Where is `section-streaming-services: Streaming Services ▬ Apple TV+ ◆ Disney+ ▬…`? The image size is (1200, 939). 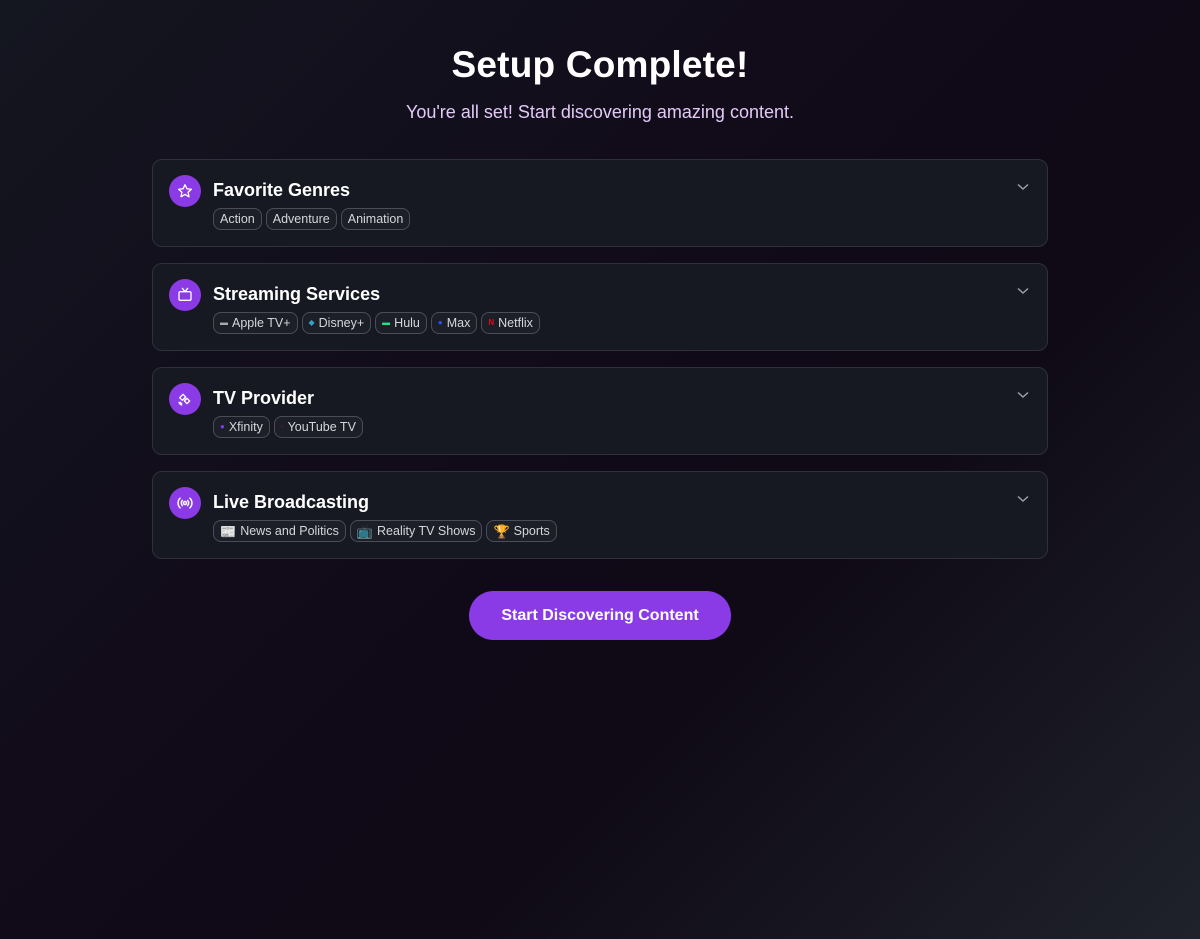
section-streaming-services: Streaming Services ▬ Apple TV+ ◆ Disney+ ▬… is located at coordinates (600, 307).